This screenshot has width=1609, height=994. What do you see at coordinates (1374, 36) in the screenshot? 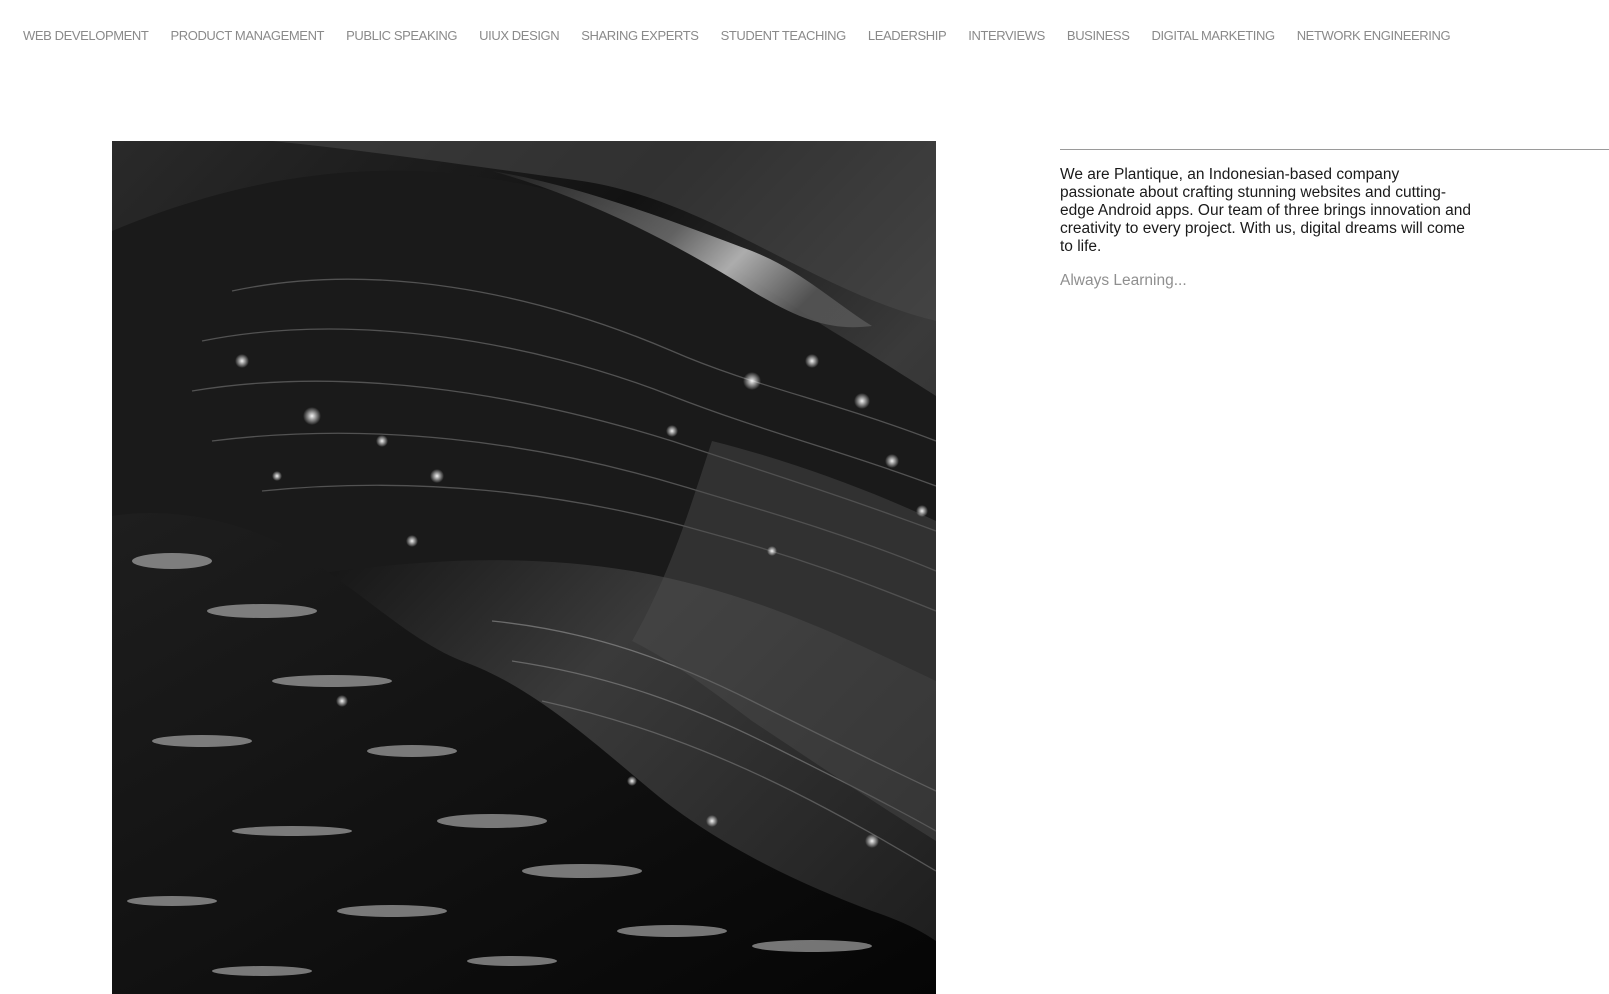
I see `nav-item-network-engineering: NETWORK ENGINEERING` at bounding box center [1374, 36].